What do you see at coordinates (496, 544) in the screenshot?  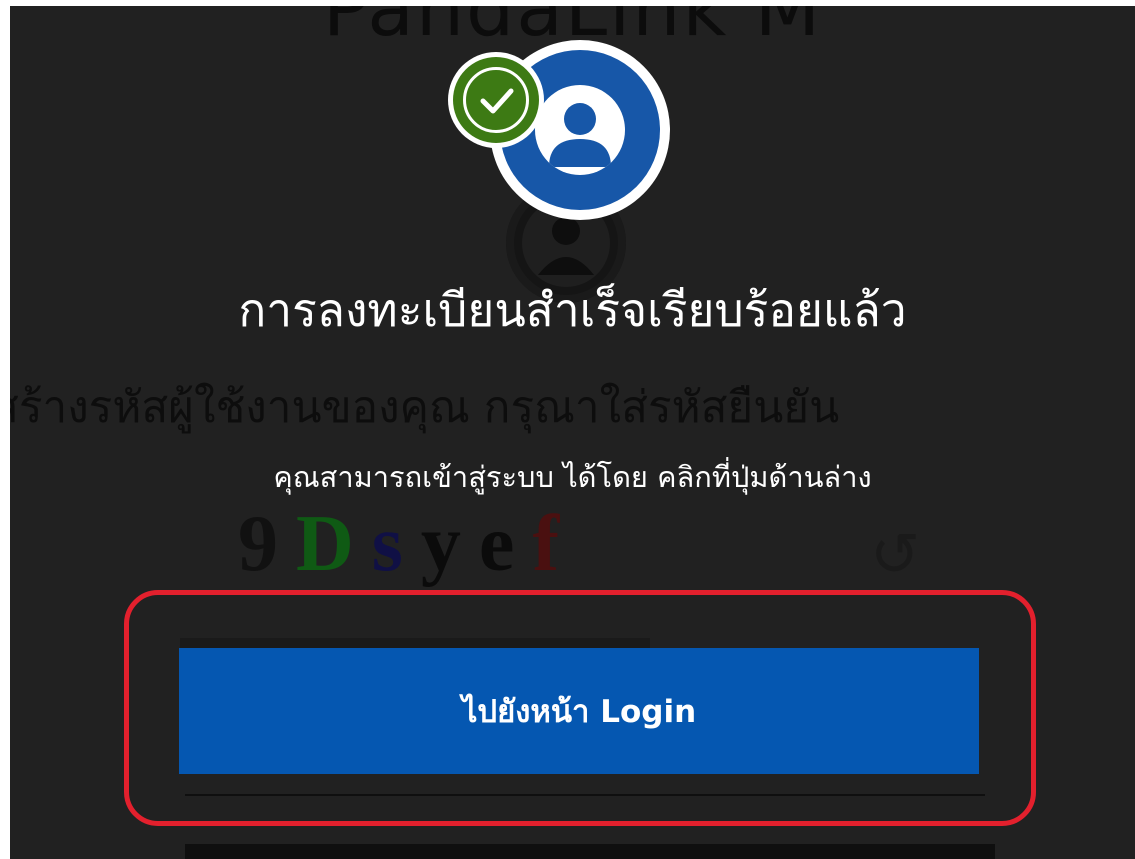 I see `captcha-character: e` at bounding box center [496, 544].